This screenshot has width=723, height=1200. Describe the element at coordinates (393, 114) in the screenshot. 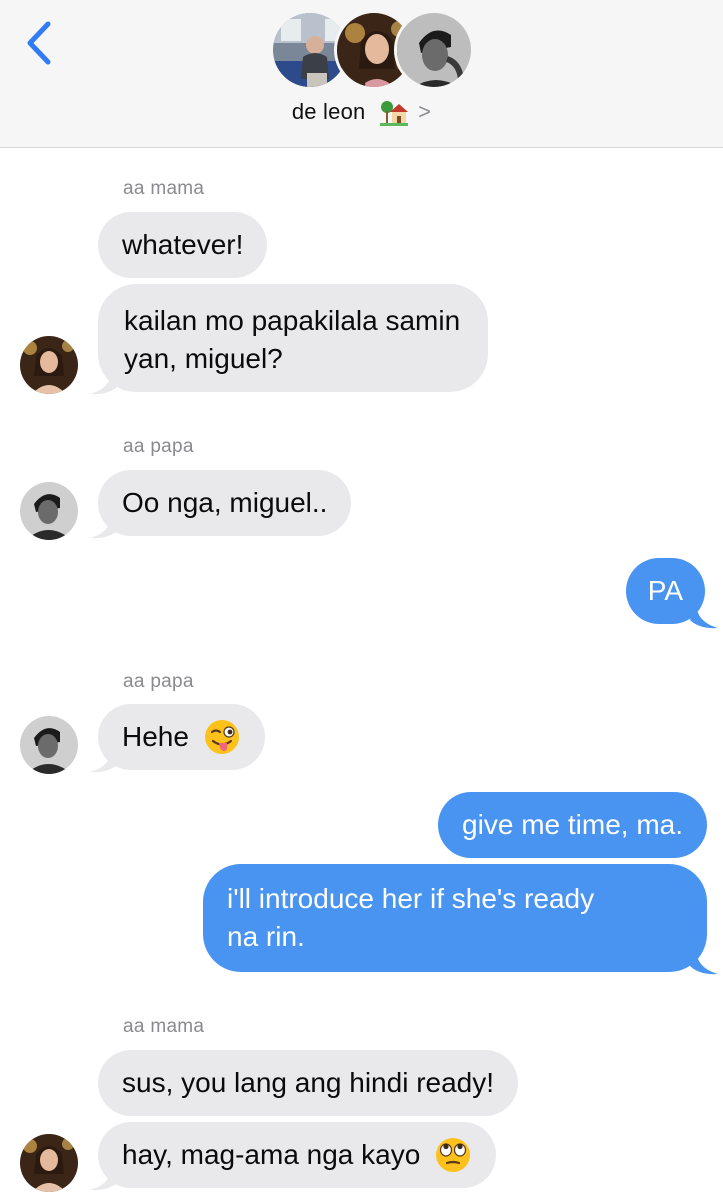

I see `house-with-garden-emoji-icon` at that location.